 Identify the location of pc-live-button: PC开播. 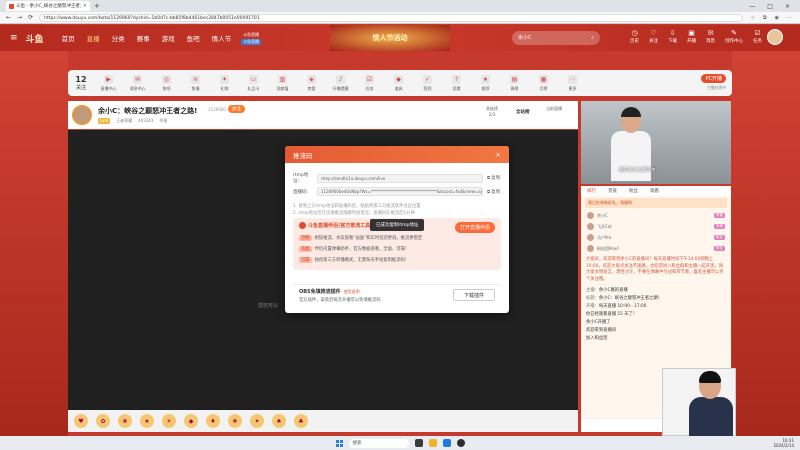
(713, 78).